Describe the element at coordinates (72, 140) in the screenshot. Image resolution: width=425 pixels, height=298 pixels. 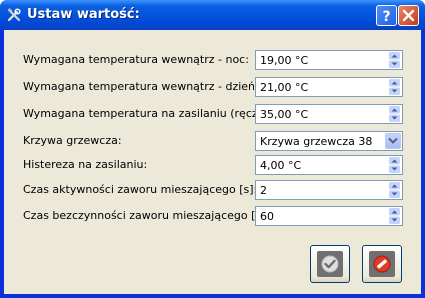
I see `field-label: Krzywa grzewcza:` at that location.